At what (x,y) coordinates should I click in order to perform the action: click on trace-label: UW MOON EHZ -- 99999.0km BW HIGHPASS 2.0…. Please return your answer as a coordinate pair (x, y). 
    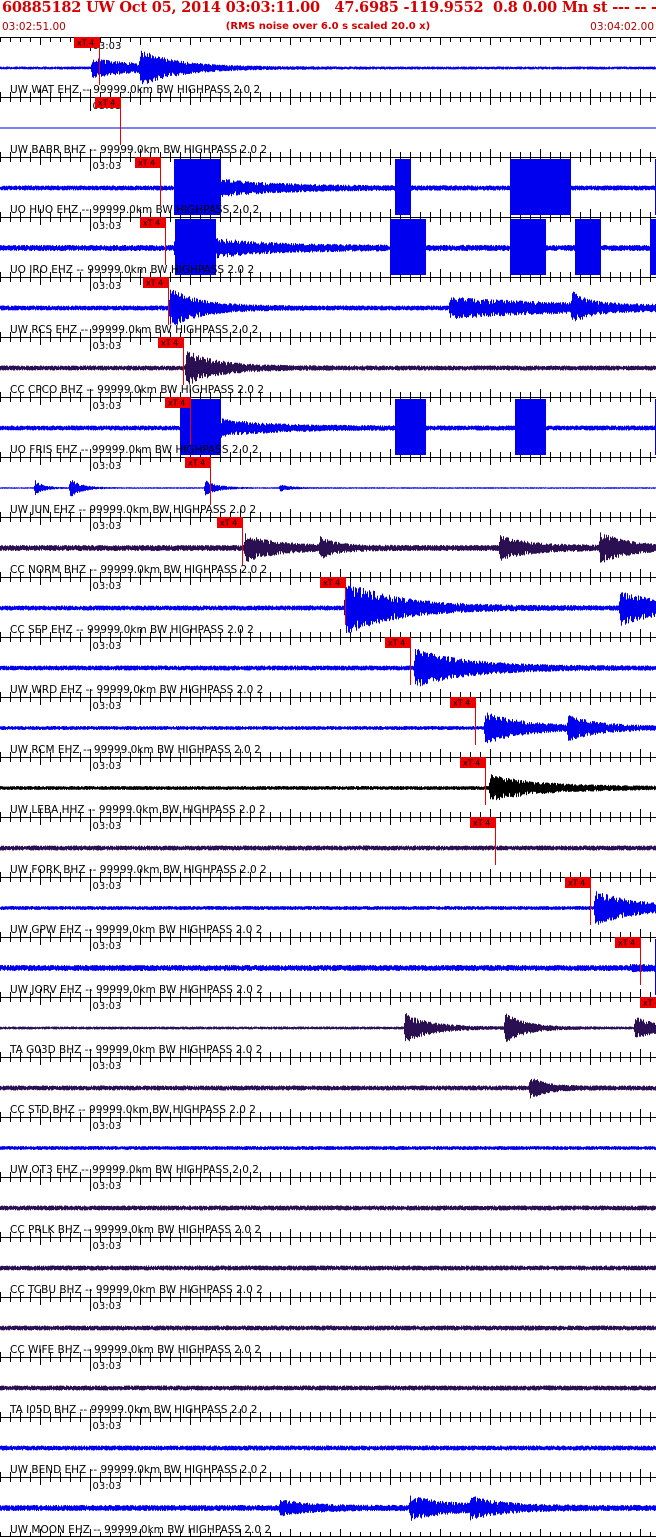
    Looking at the image, I should click on (140, 1530).